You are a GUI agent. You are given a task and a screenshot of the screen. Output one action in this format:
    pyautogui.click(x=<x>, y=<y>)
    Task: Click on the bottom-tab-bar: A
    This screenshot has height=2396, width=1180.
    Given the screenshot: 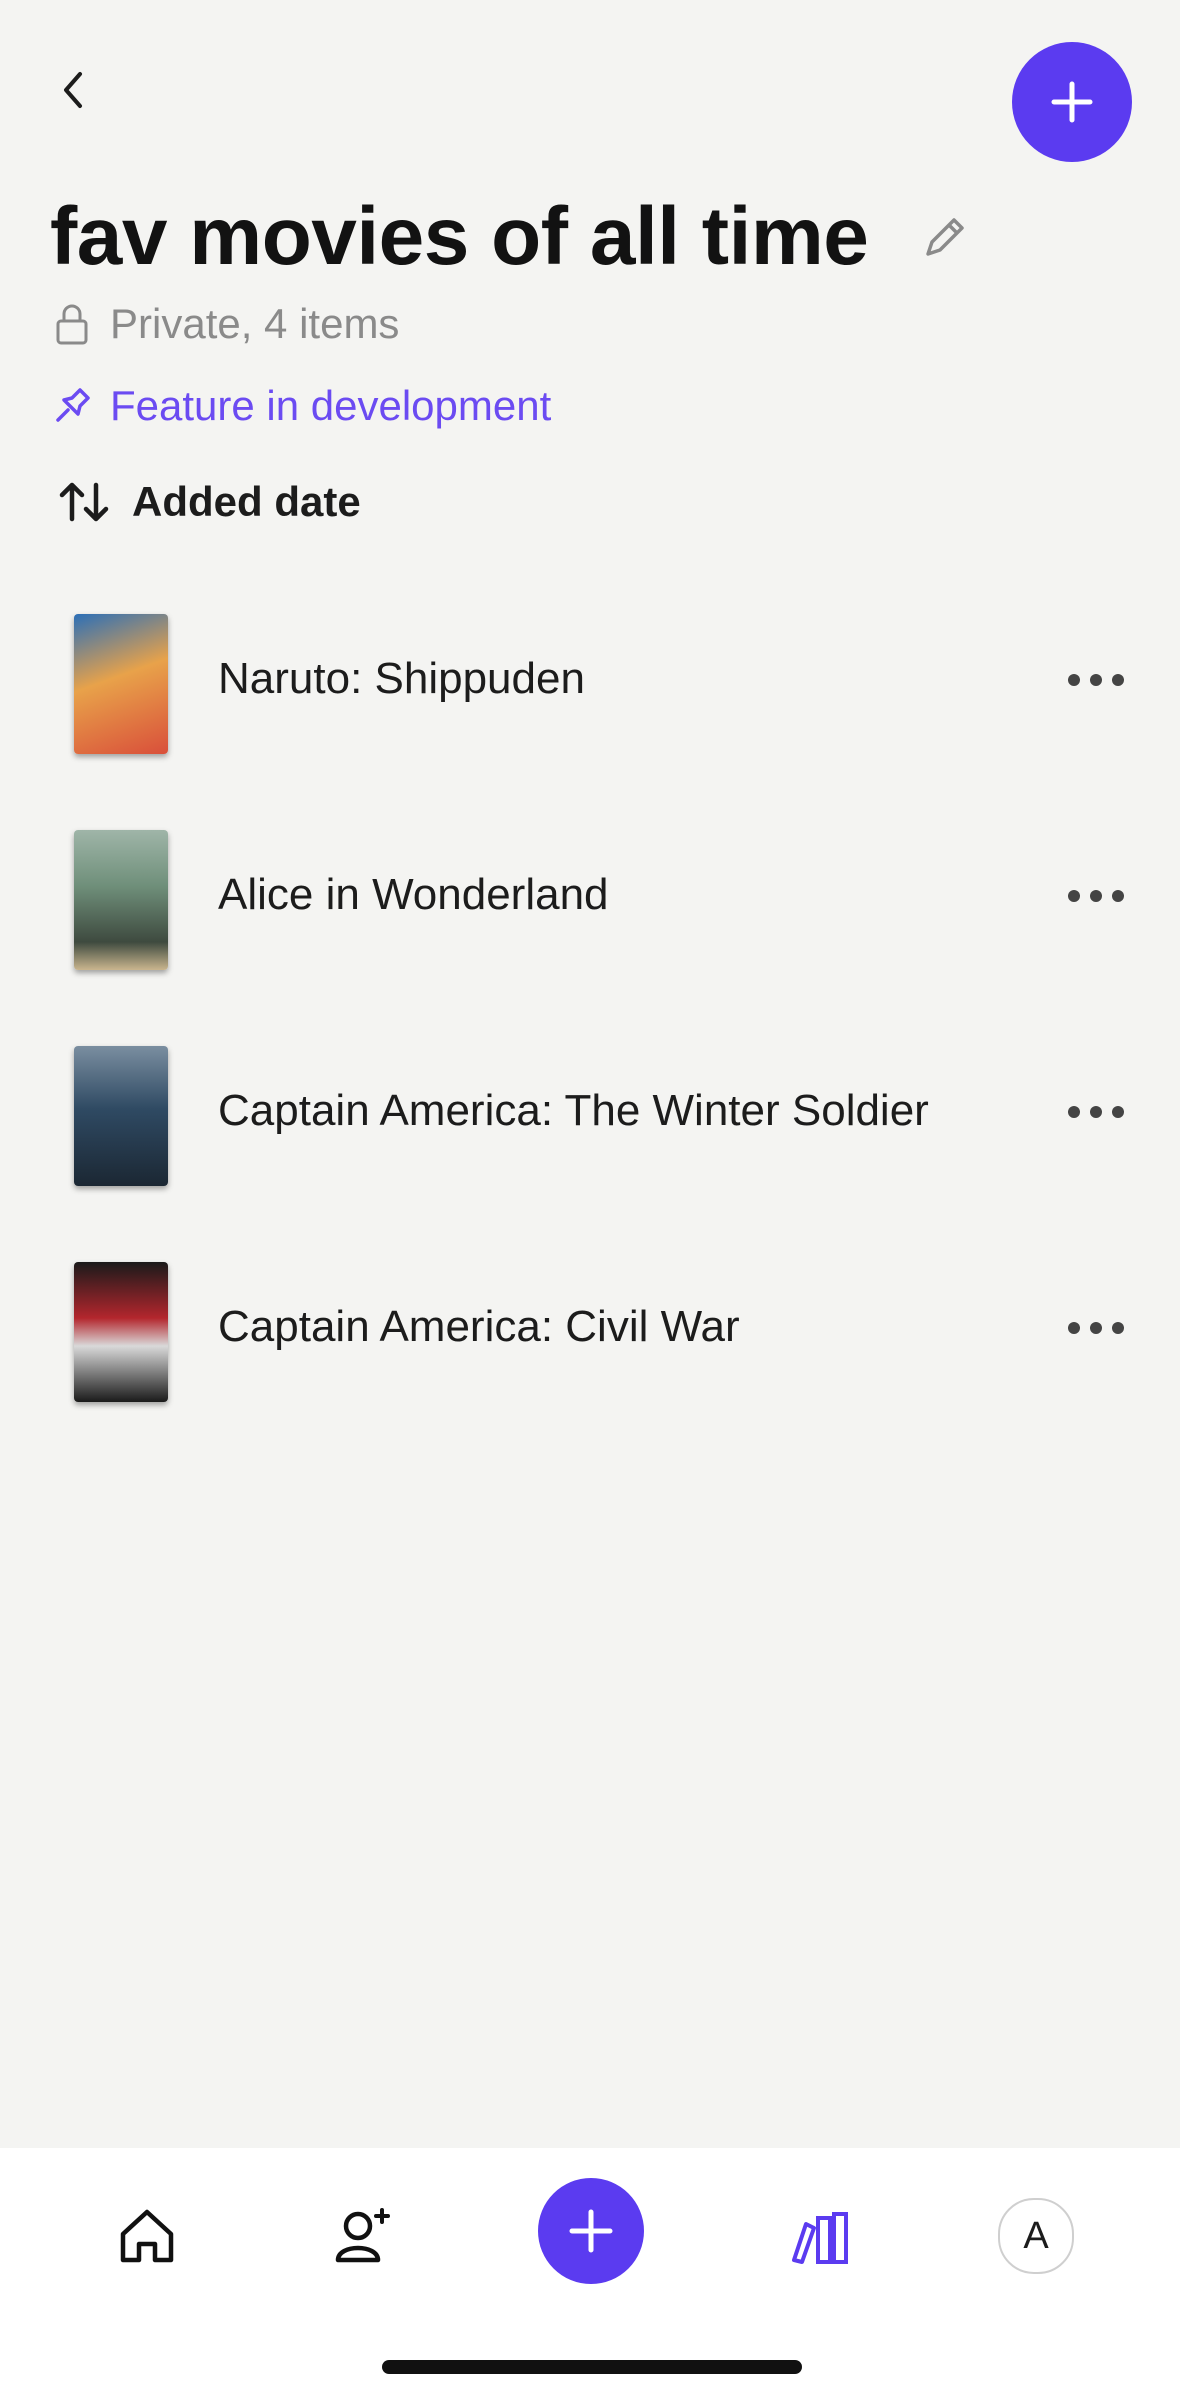 What is the action you would take?
    pyautogui.click(x=590, y=2272)
    